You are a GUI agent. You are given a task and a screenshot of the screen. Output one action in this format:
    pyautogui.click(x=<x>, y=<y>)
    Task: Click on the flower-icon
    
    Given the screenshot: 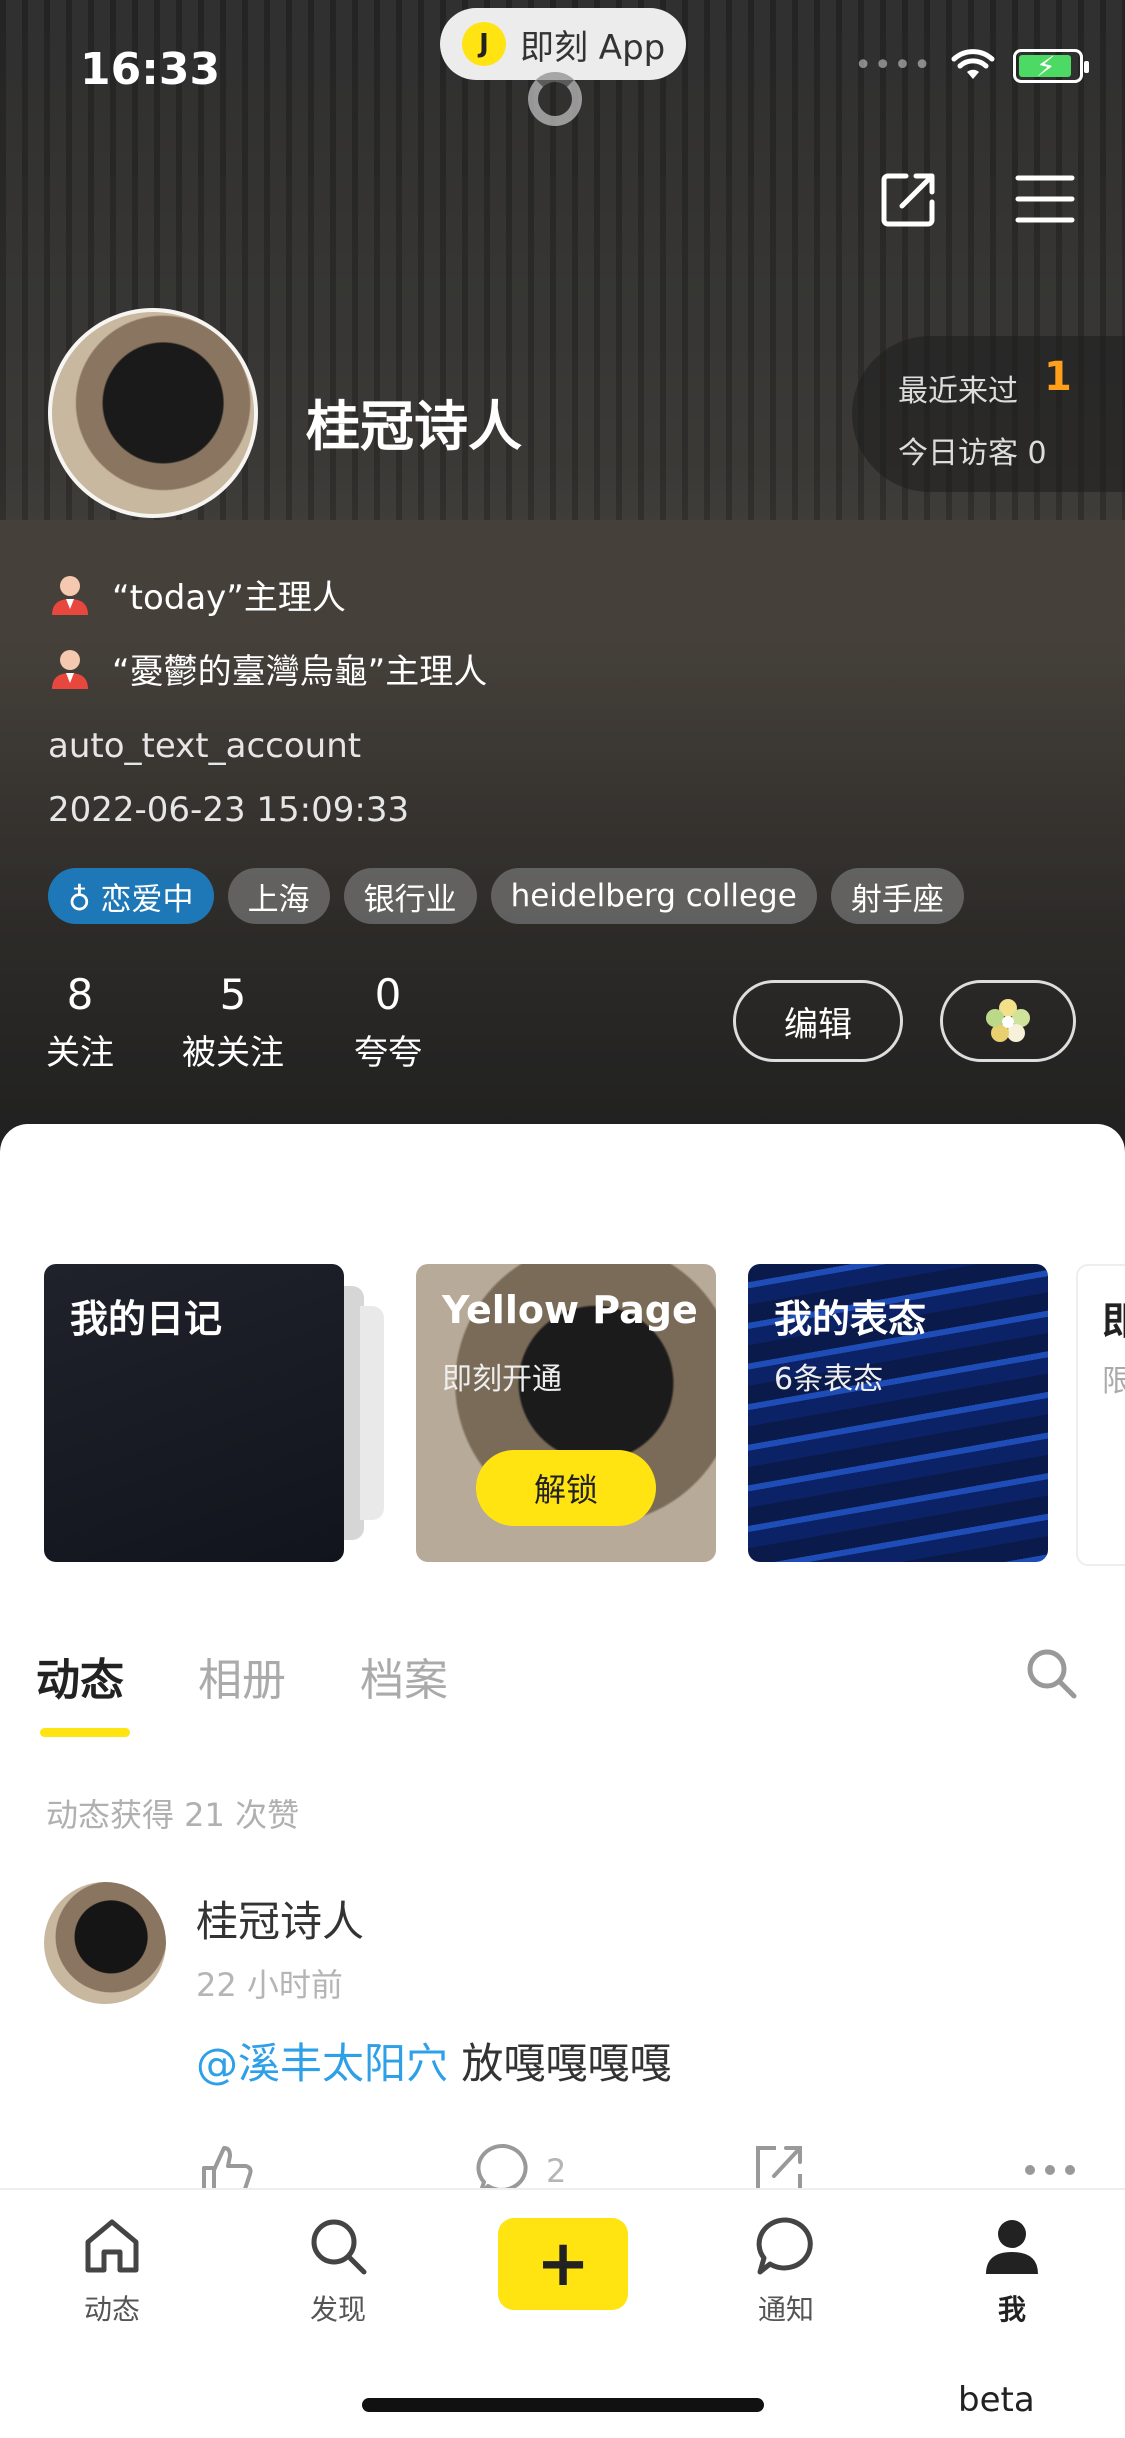 What is the action you would take?
    pyautogui.click(x=1008, y=1020)
    